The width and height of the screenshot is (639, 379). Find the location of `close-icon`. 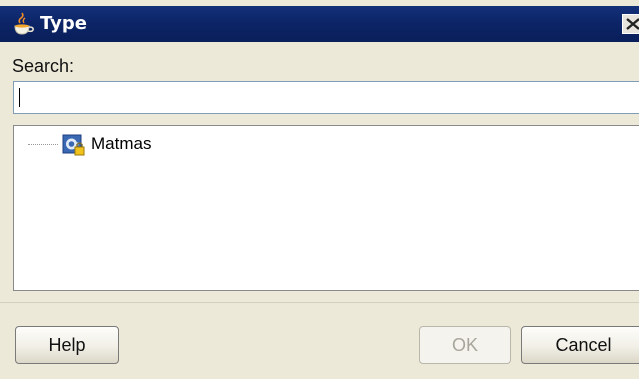

close-icon is located at coordinates (632, 24).